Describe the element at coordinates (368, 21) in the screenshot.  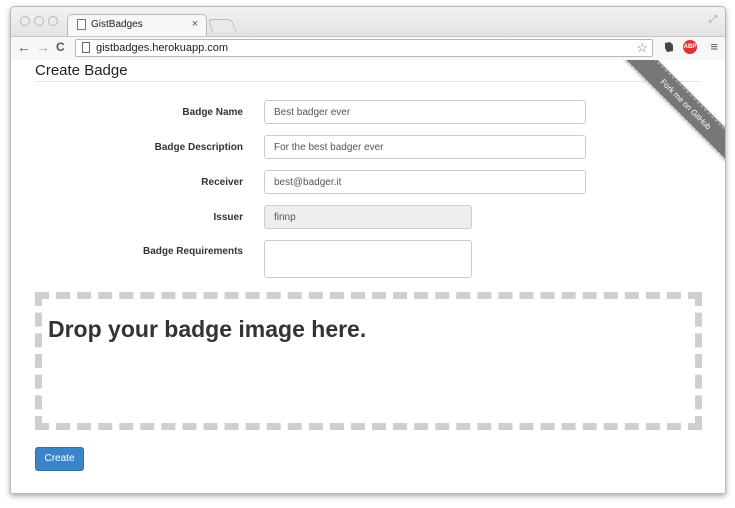
I see `title-bar: GistBadges × ⤢` at that location.